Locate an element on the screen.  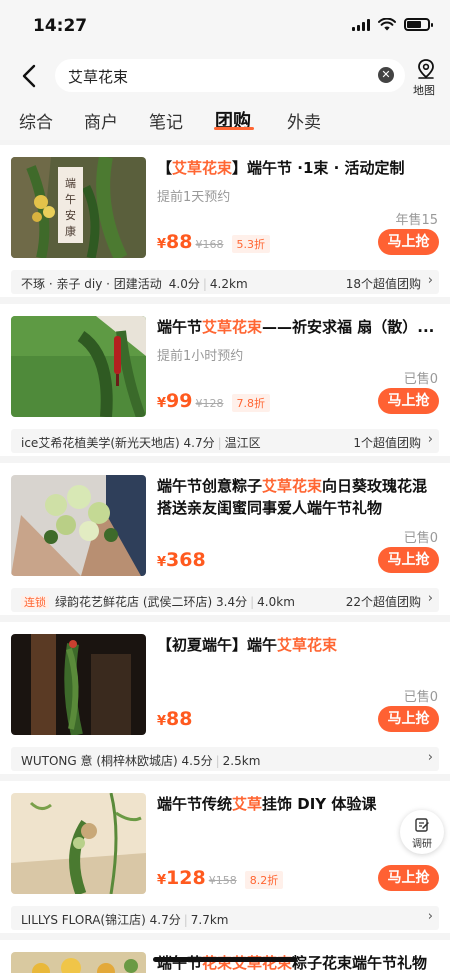
shop-bar: ice艾希花植美学(新光天地店) 4.7分 | 温江区 1个超值团购 › is located at coordinates (225, 441).